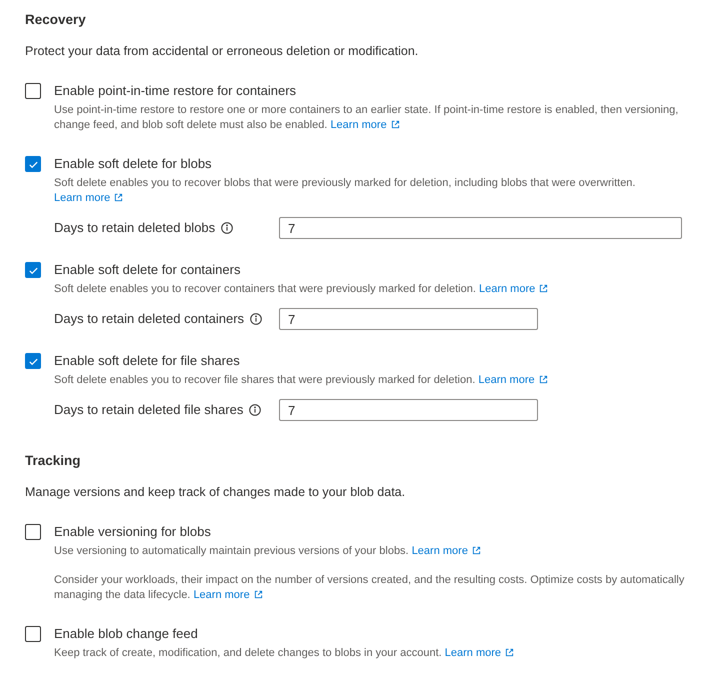 Image resolution: width=713 pixels, height=673 pixels. What do you see at coordinates (367, 118) in the screenshot?
I see `option-description: Use point-in-time restore to restore one or more containers to an earlier state. If point-in-time restore is enabled, then versioning, change feed, and blob soft delete must also be enabled. Learn more` at bounding box center [367, 118].